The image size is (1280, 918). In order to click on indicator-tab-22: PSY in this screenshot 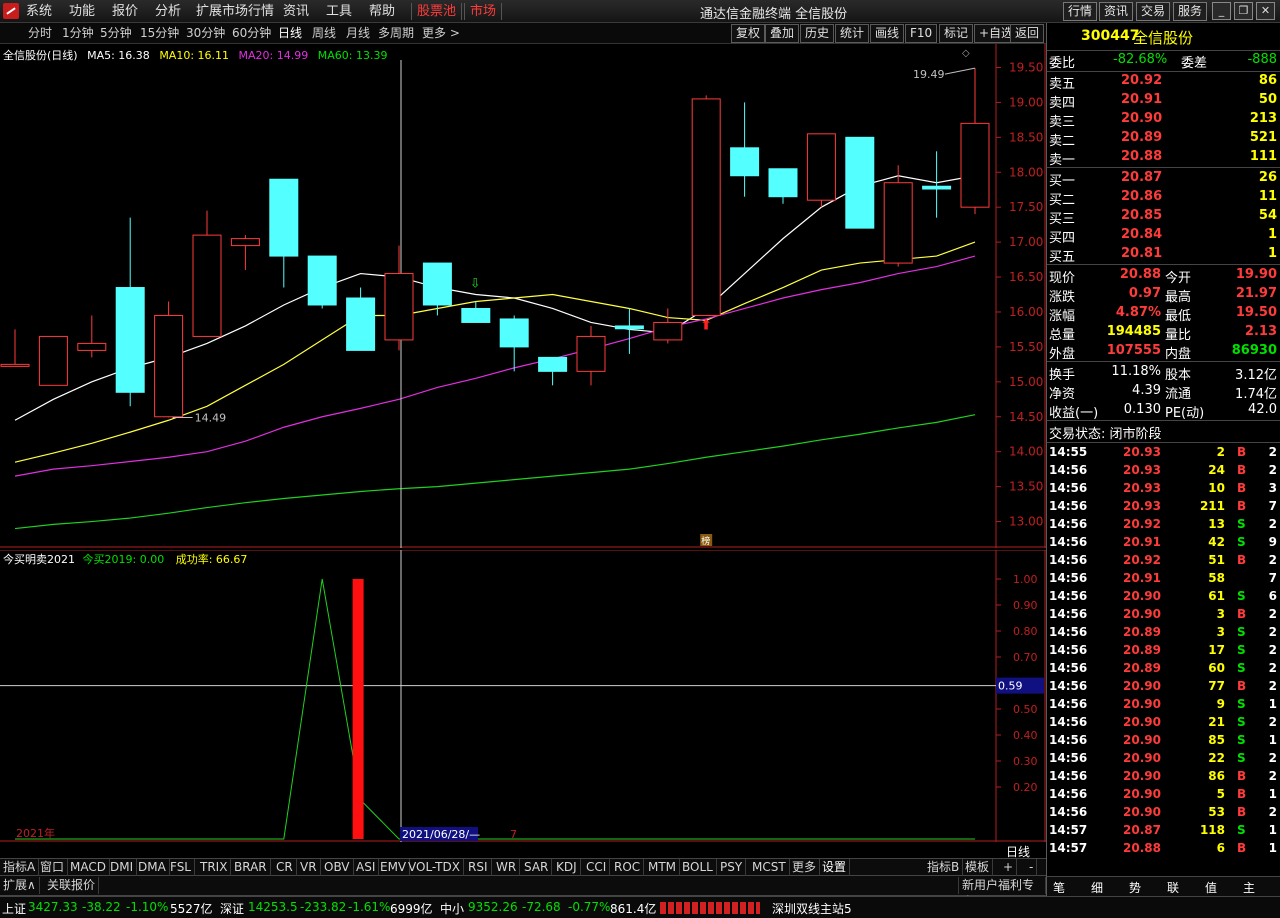, I will do `click(732, 867)`.